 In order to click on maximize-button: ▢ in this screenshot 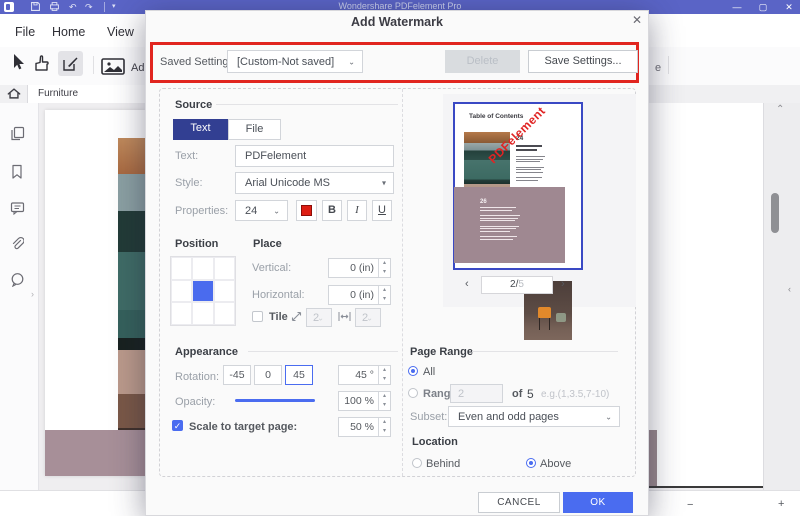, I will do `click(763, 7)`.